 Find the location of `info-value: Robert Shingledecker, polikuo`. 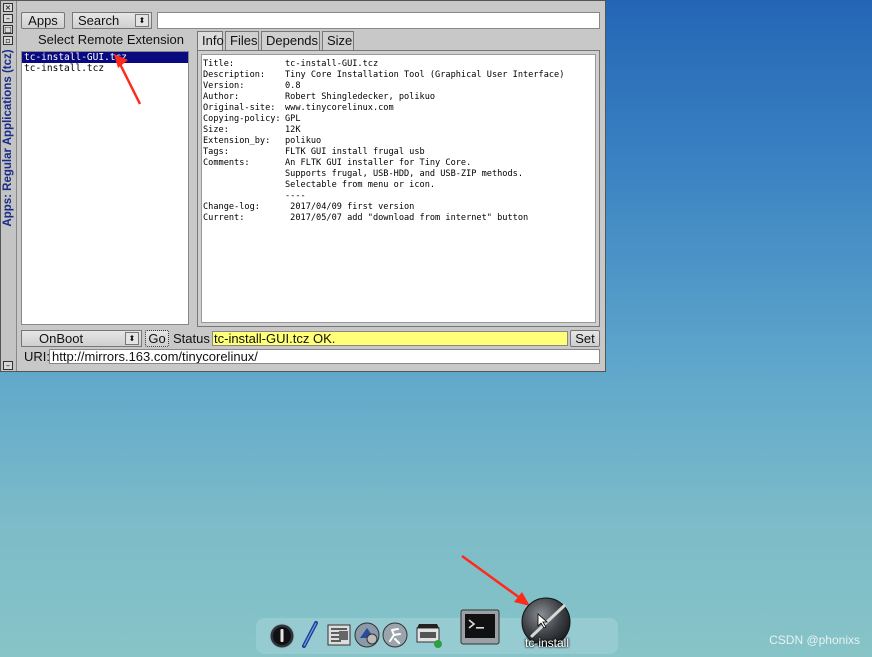

info-value: Robert Shingledecker, polikuo is located at coordinates (360, 97).